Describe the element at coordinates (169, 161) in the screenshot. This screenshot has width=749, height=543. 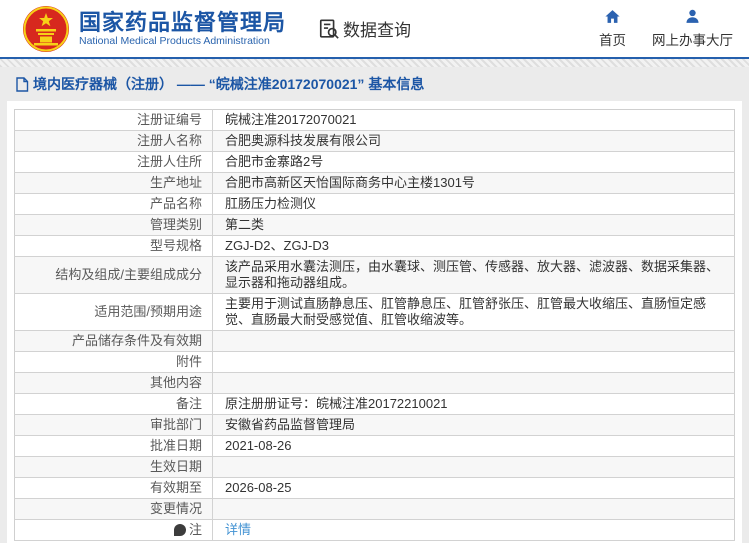
I see `row-label-text: 注册人住所` at that location.